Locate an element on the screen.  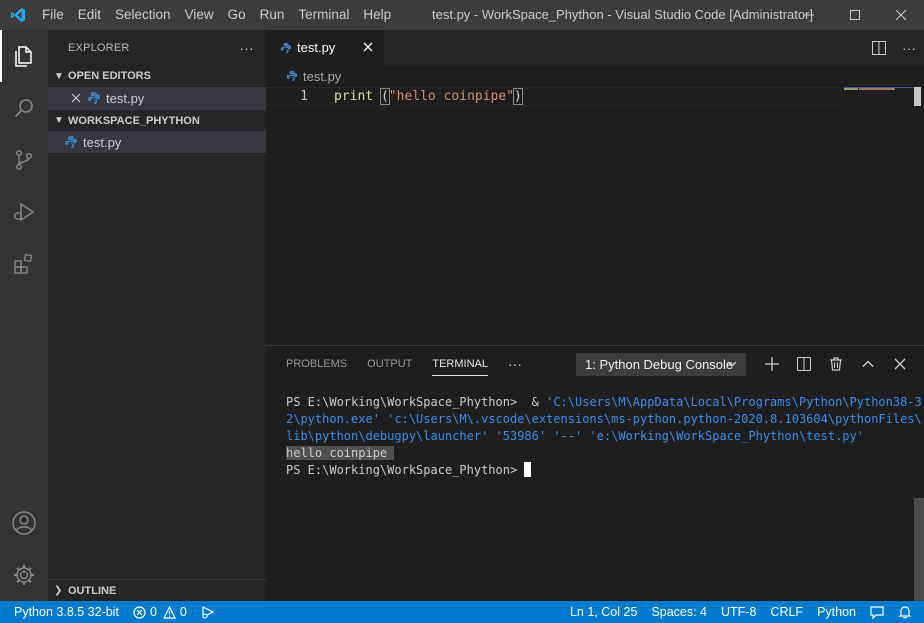
code-close-paren: ) is located at coordinates (518, 96).